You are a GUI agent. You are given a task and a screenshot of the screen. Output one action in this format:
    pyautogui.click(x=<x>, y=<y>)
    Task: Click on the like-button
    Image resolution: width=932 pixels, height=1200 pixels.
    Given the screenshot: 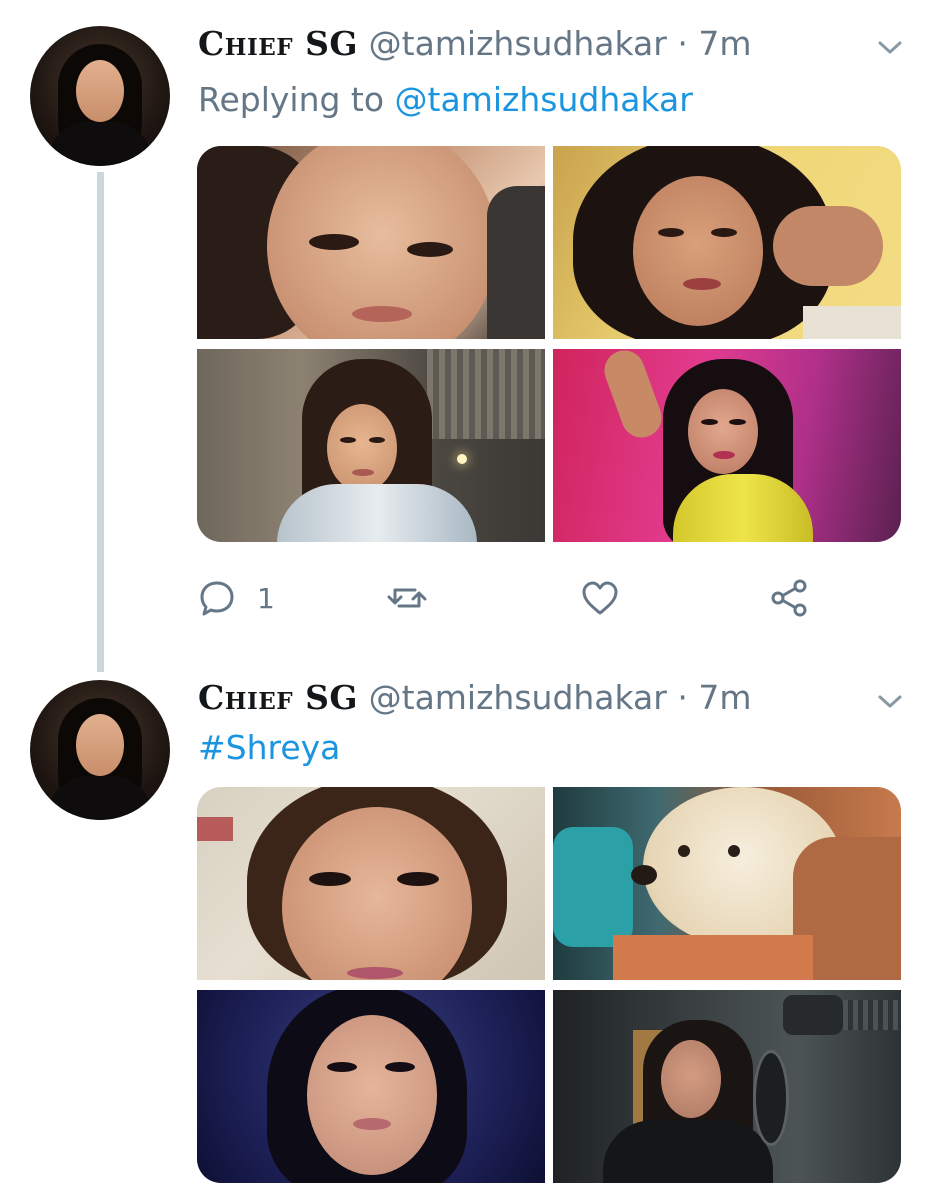 What is the action you would take?
    pyautogui.click(x=600, y=598)
    